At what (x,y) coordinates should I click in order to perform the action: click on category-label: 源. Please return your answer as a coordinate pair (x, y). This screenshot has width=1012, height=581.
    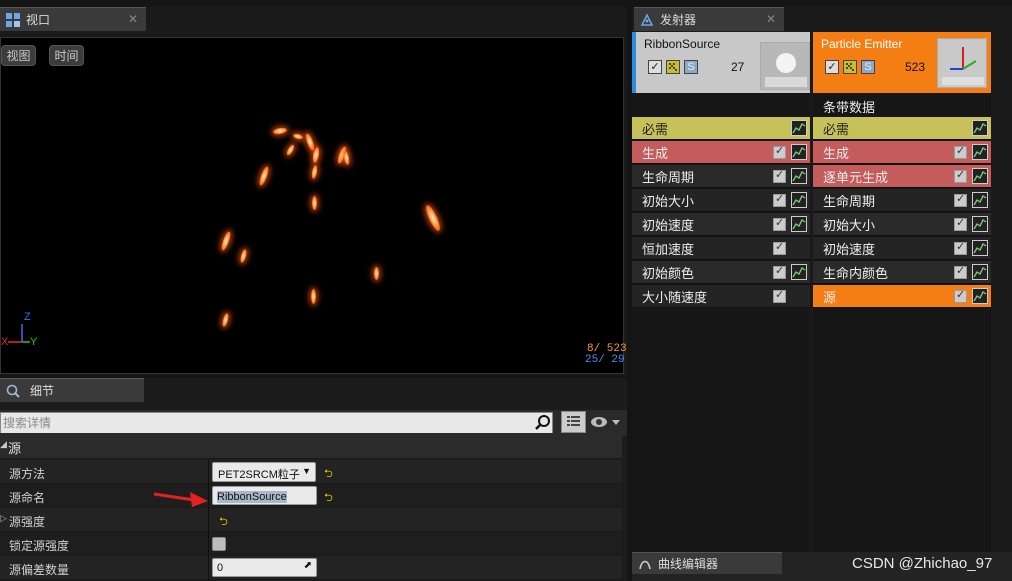
    Looking at the image, I should click on (15, 448).